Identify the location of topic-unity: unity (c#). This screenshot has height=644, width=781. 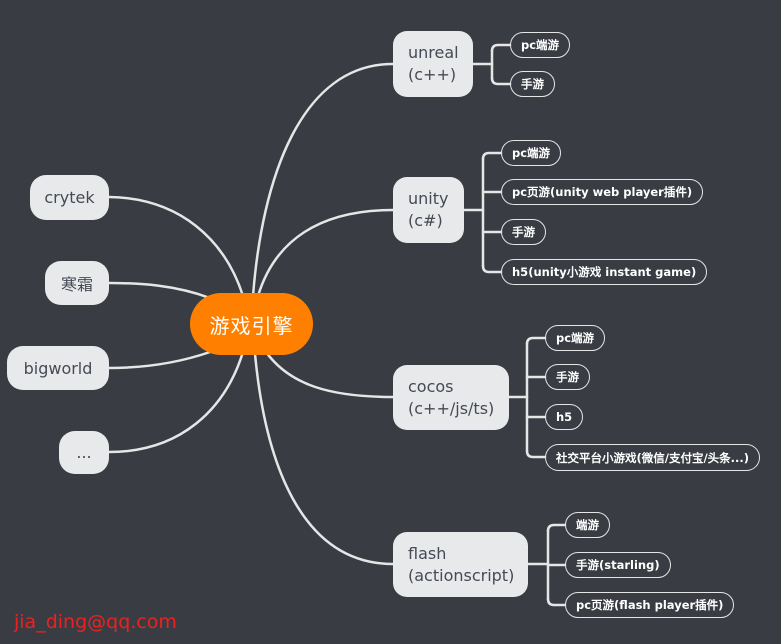
(428, 210).